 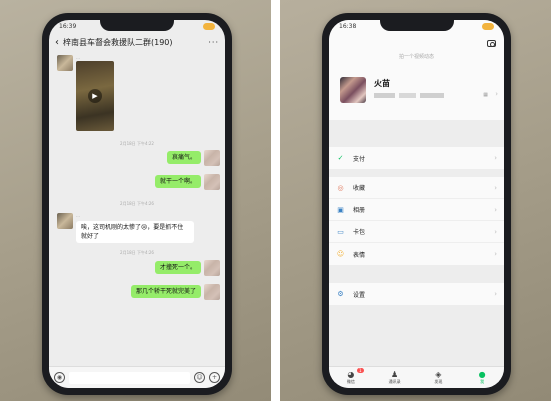 I want to click on story-prompt: 拍一个视频动态, so click(x=416, y=56).